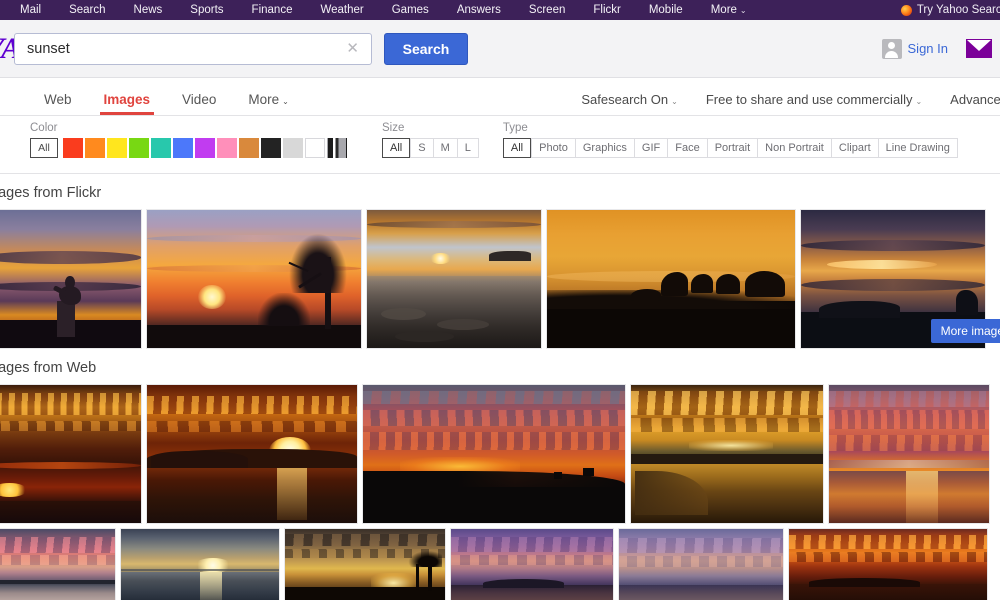  Describe the element at coordinates (809, 99) in the screenshot. I see `search-option-label: Free to share and use commercially` at that location.